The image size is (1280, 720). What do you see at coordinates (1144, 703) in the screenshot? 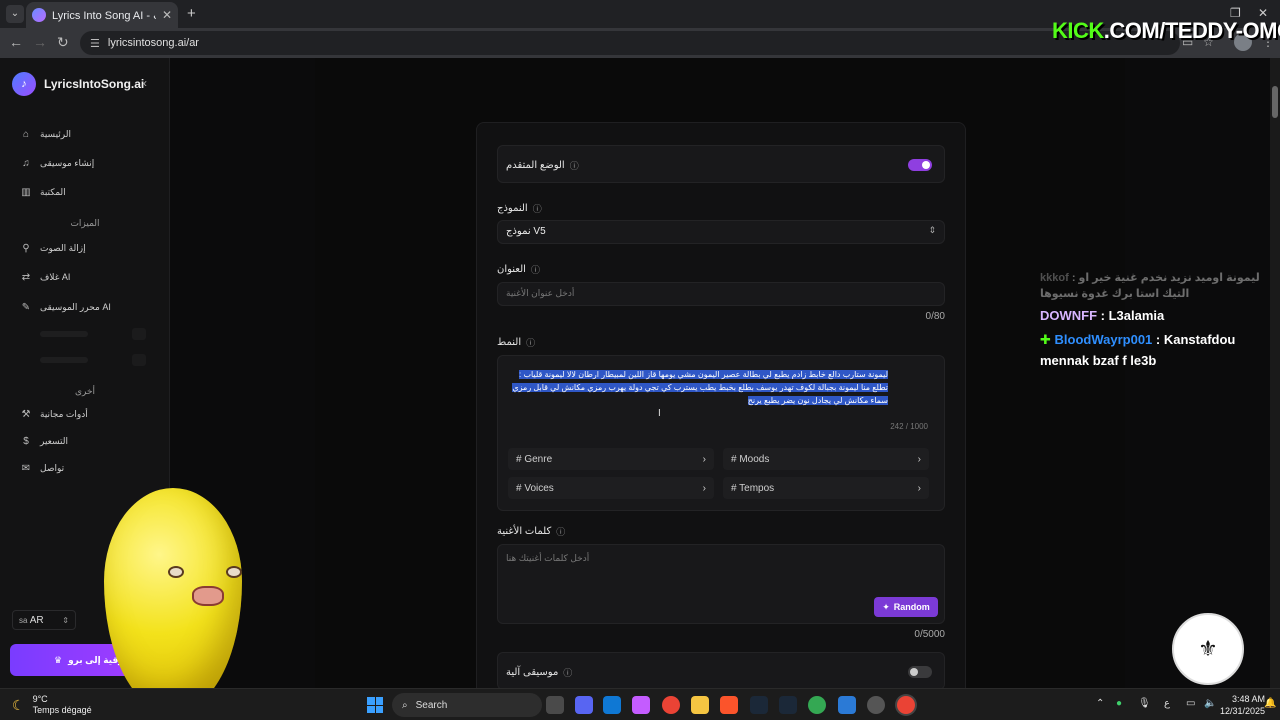
I see `microphone-icon: 🎙` at bounding box center [1144, 703].